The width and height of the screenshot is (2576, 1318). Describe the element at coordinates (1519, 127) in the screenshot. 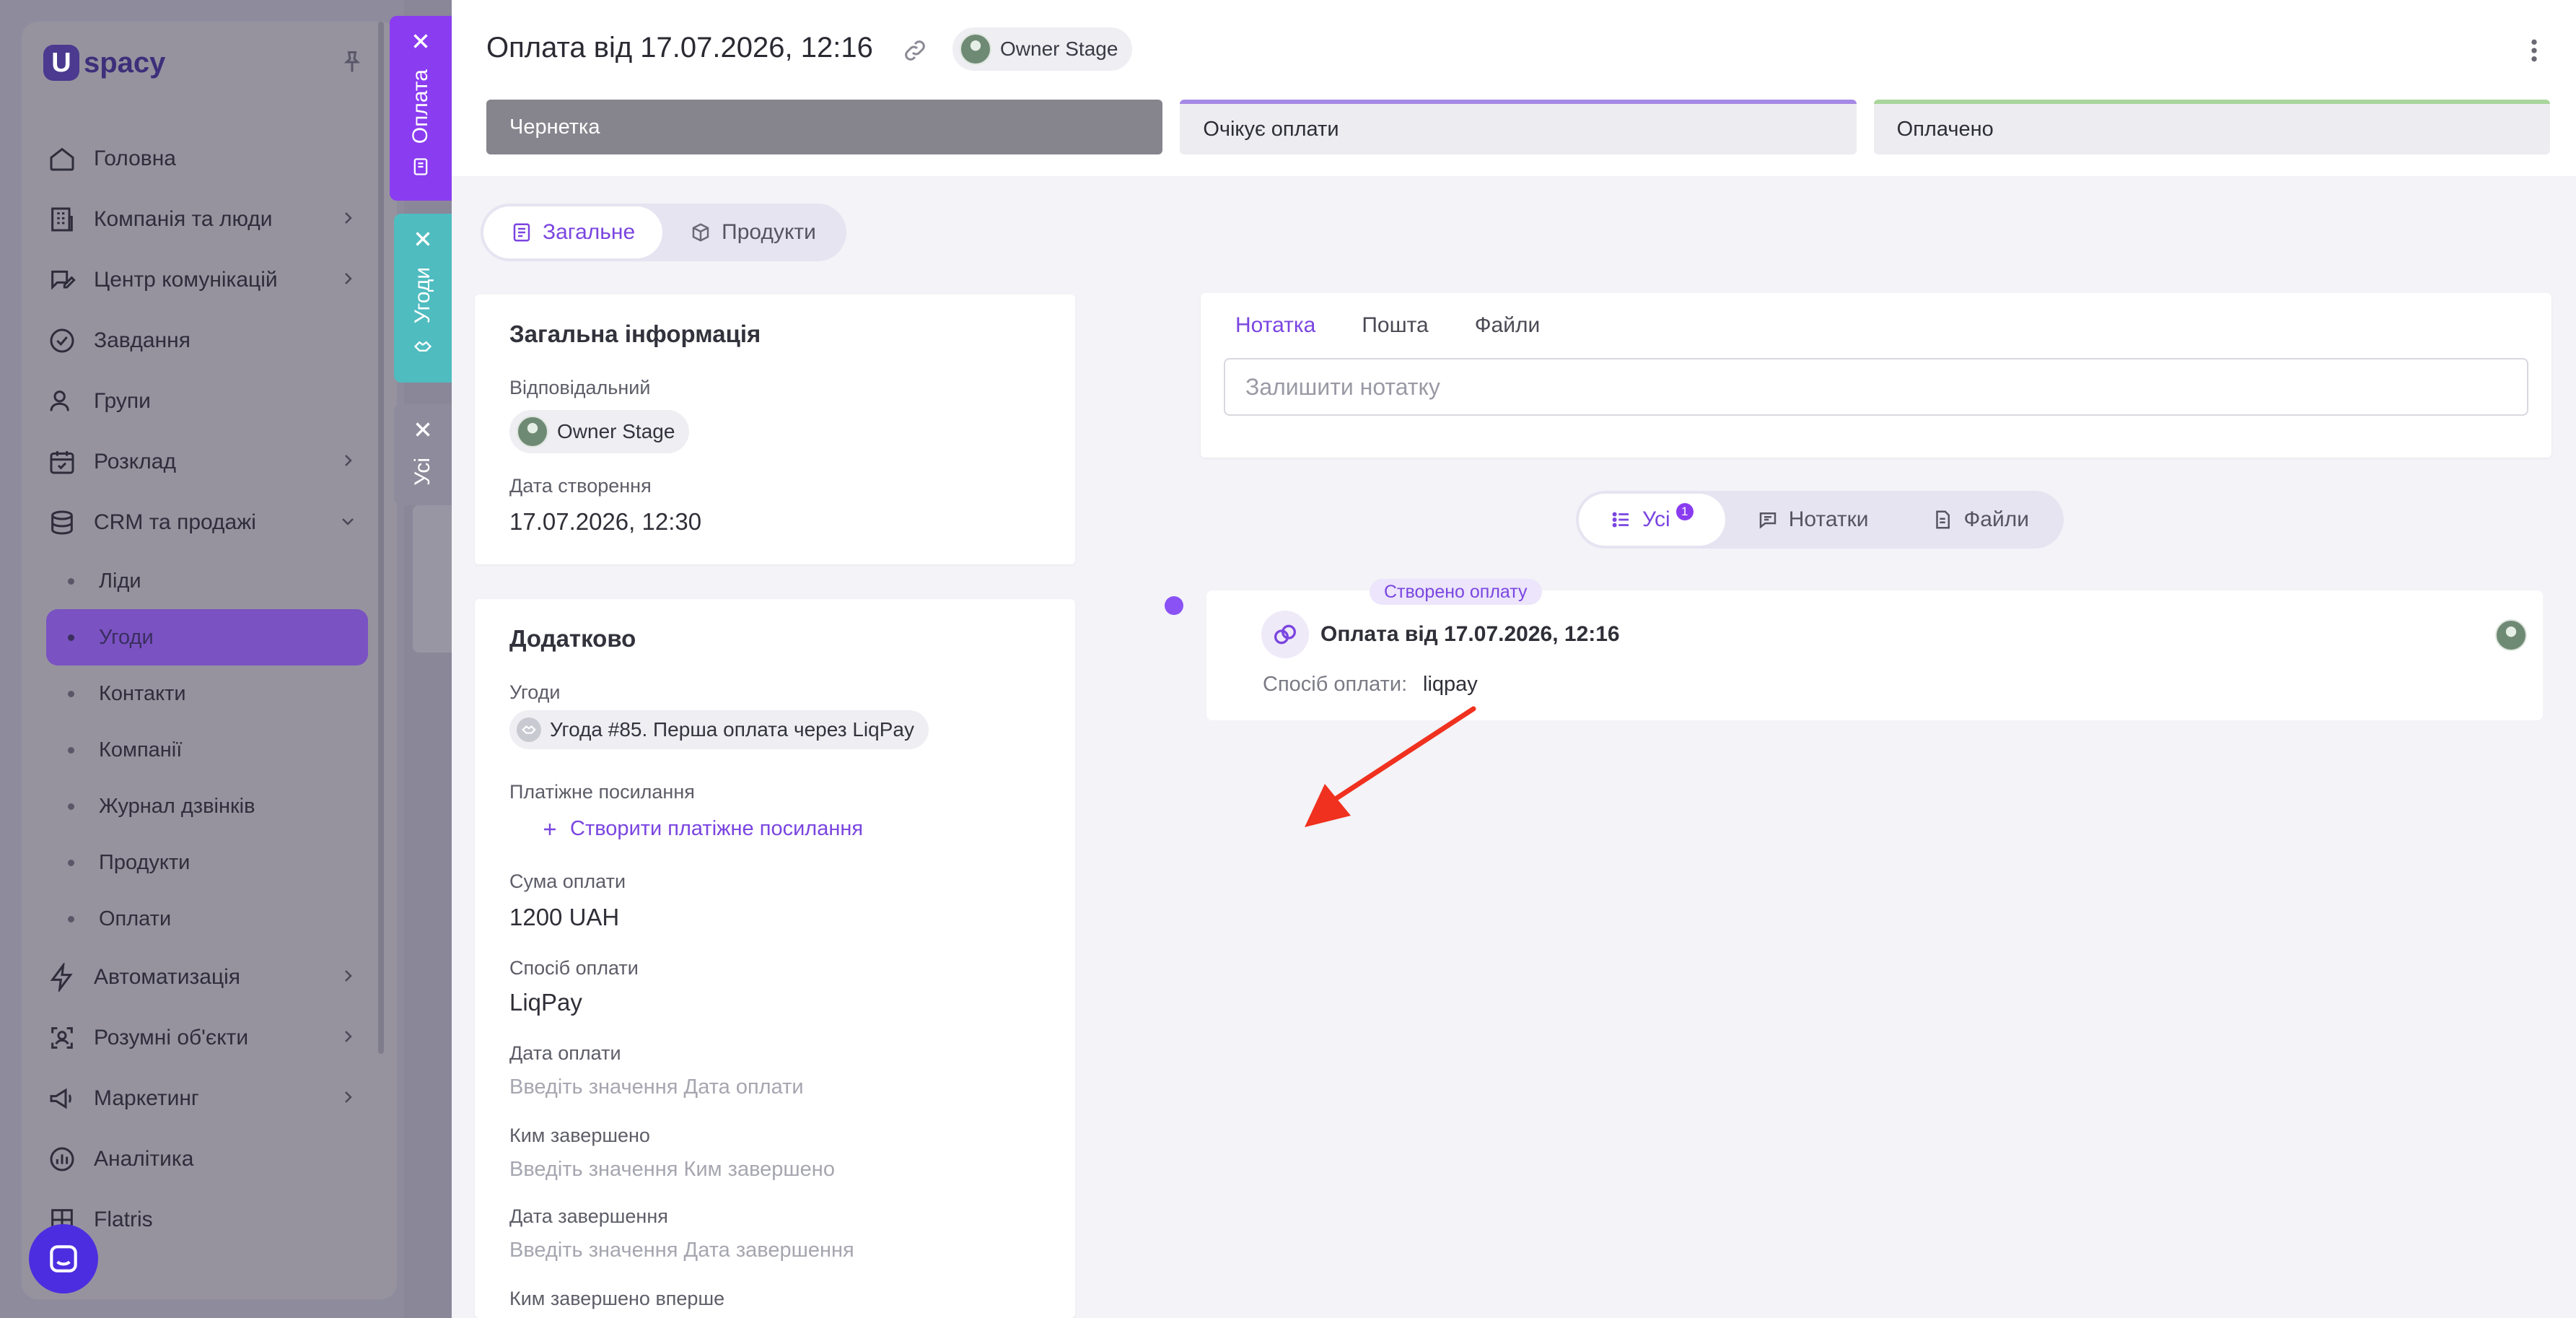

I see `stage-awaiting-payment: Очікує оплати` at that location.